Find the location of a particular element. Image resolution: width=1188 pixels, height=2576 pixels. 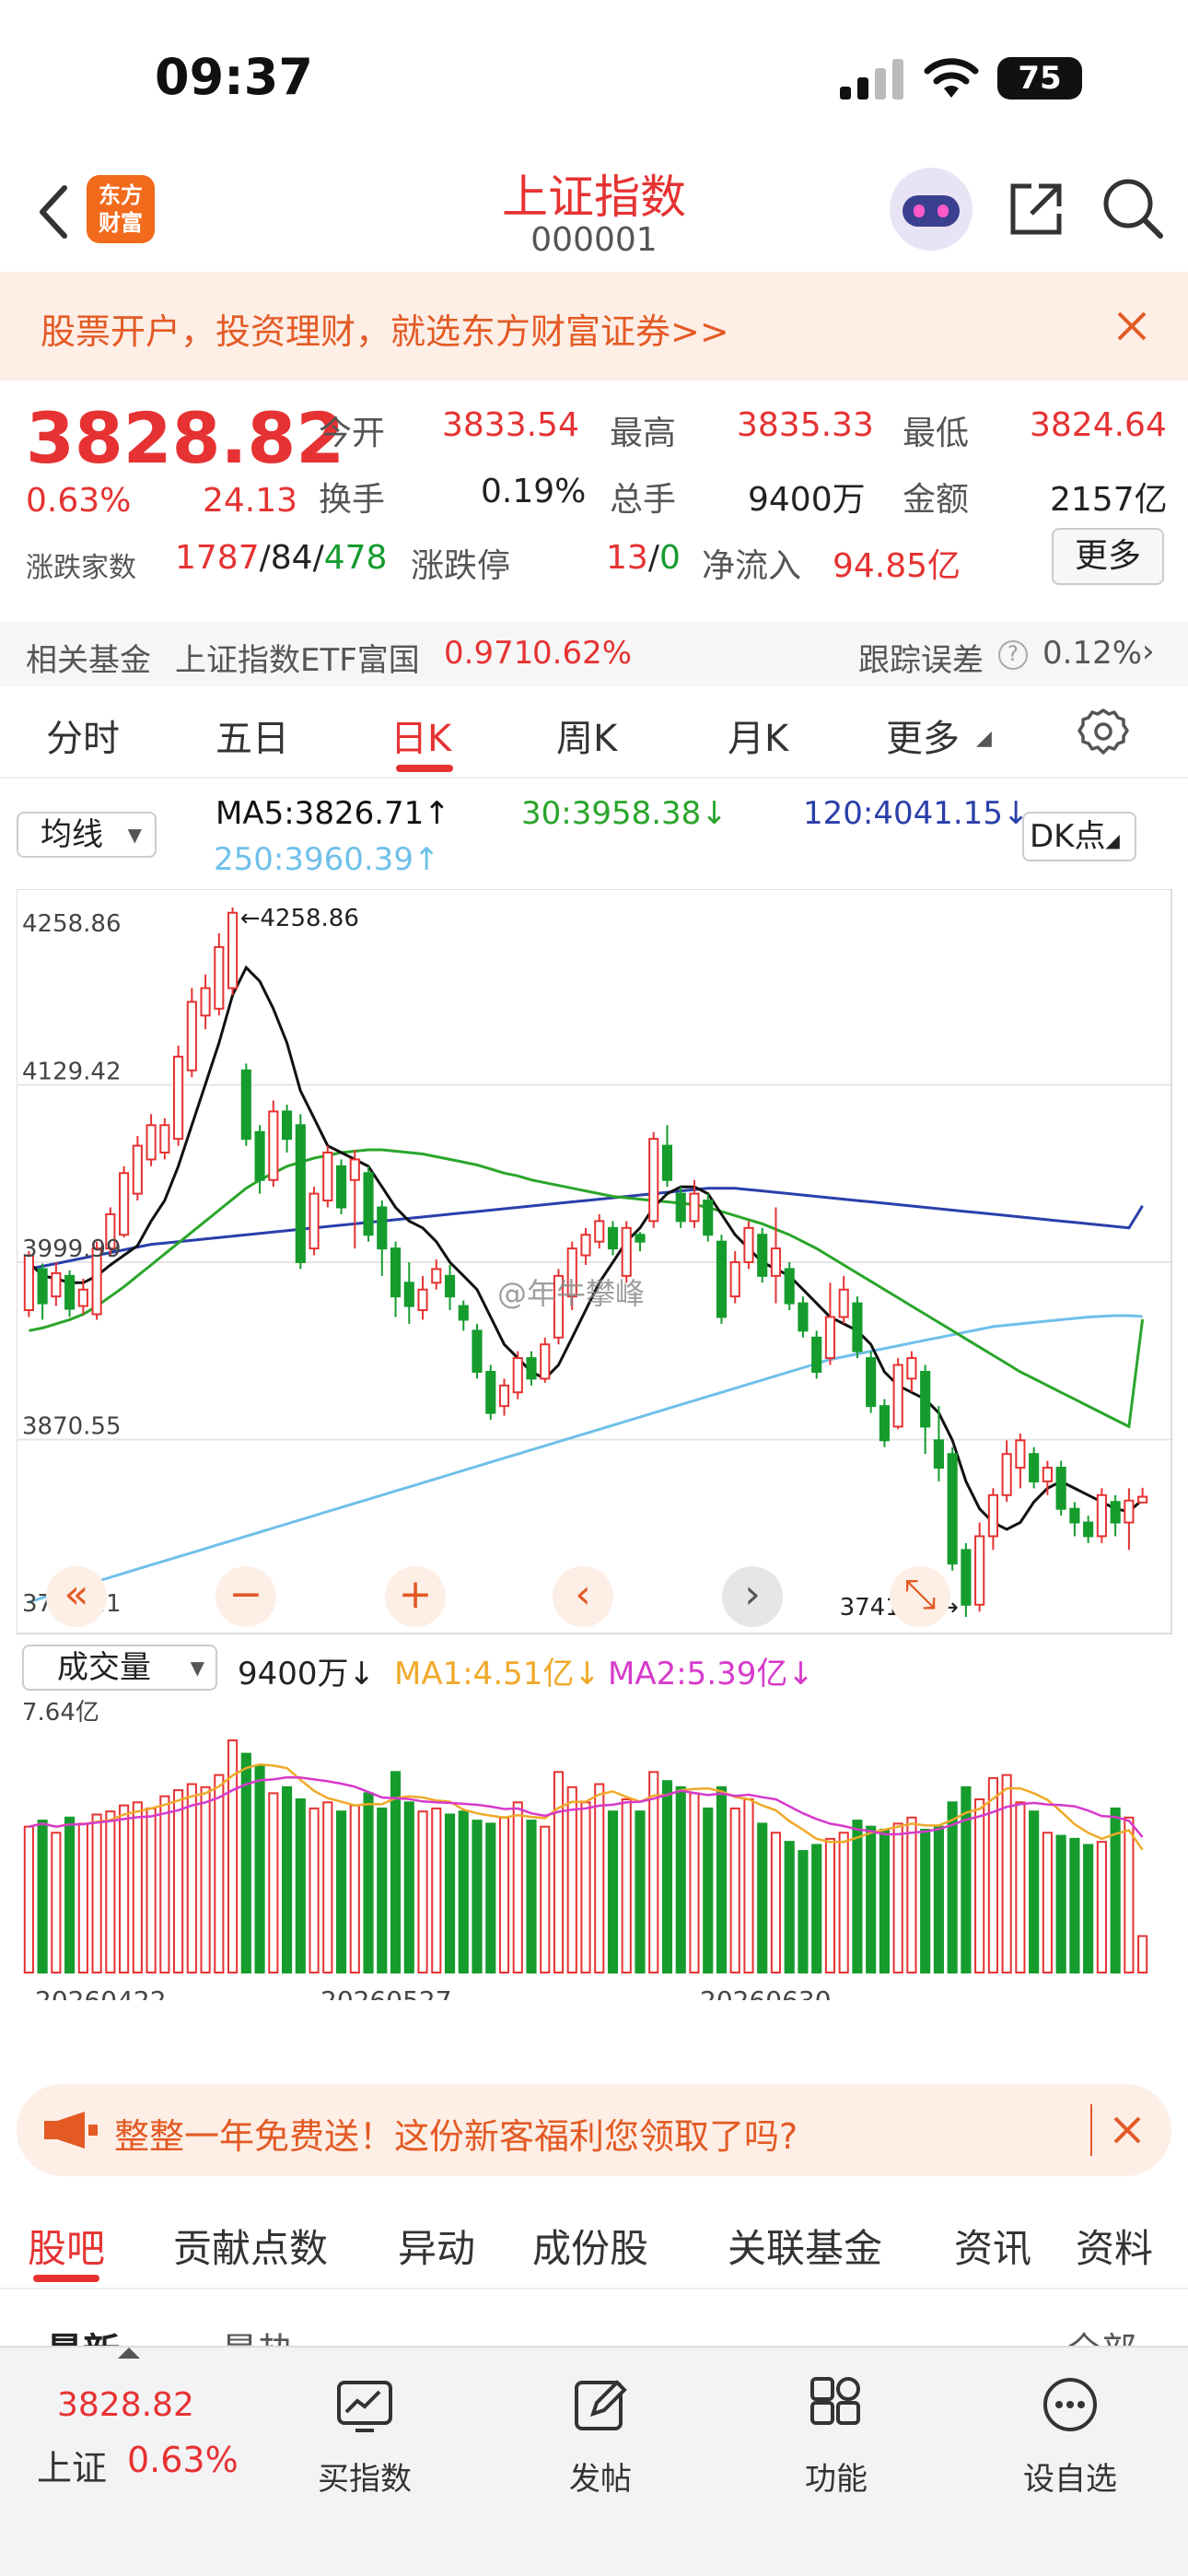

related-fund-label: 相关基金 is located at coordinates (88, 660).